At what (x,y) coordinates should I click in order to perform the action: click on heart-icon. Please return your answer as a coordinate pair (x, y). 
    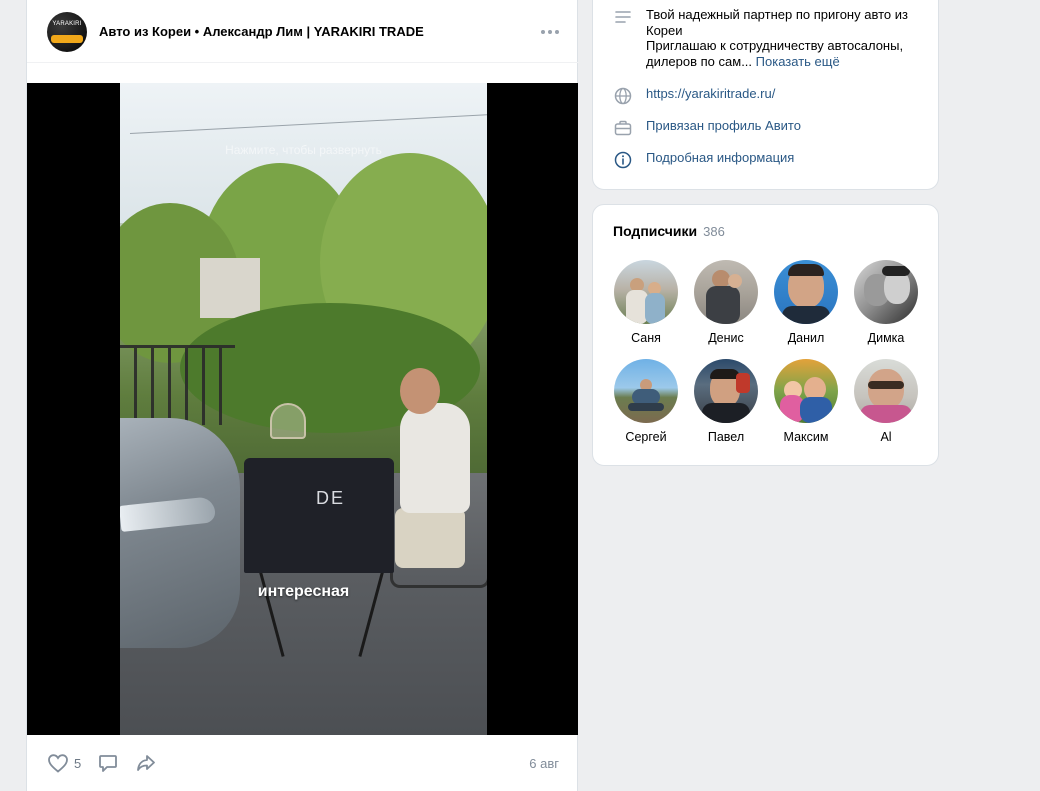
    Looking at the image, I should click on (58, 763).